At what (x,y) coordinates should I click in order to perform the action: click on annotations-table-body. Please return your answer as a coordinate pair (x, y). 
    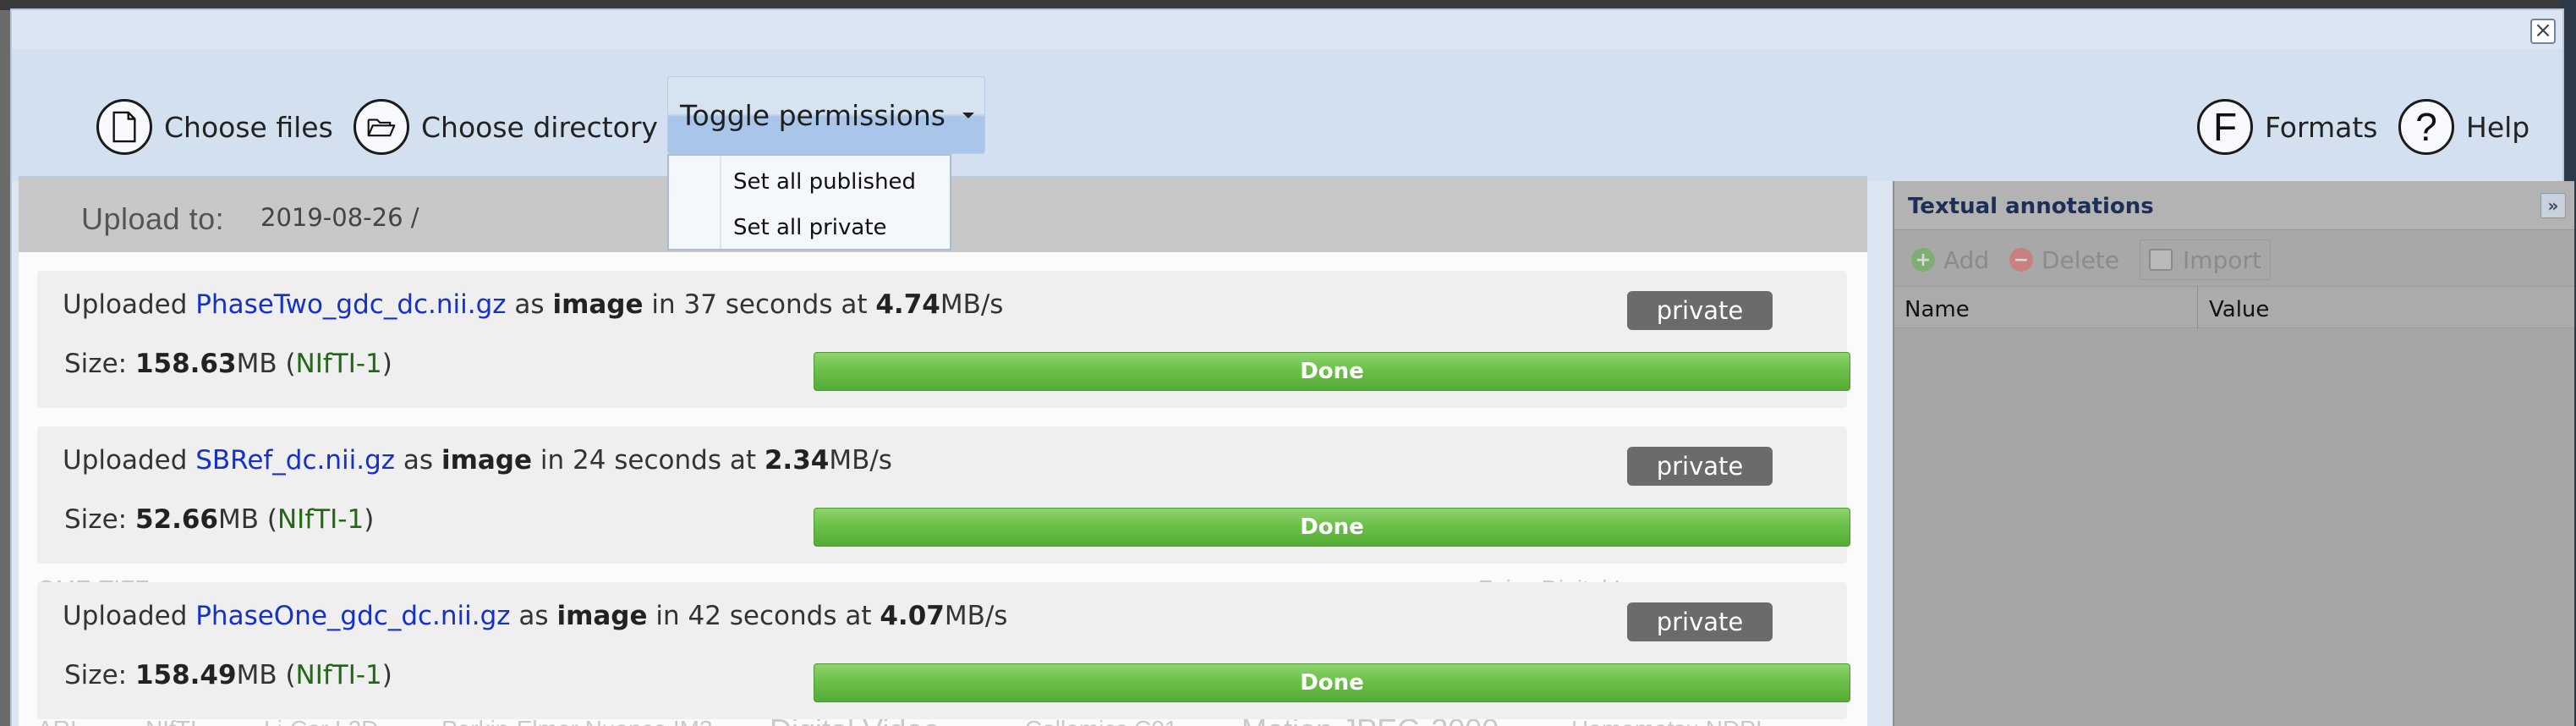
    Looking at the image, I should click on (2234, 528).